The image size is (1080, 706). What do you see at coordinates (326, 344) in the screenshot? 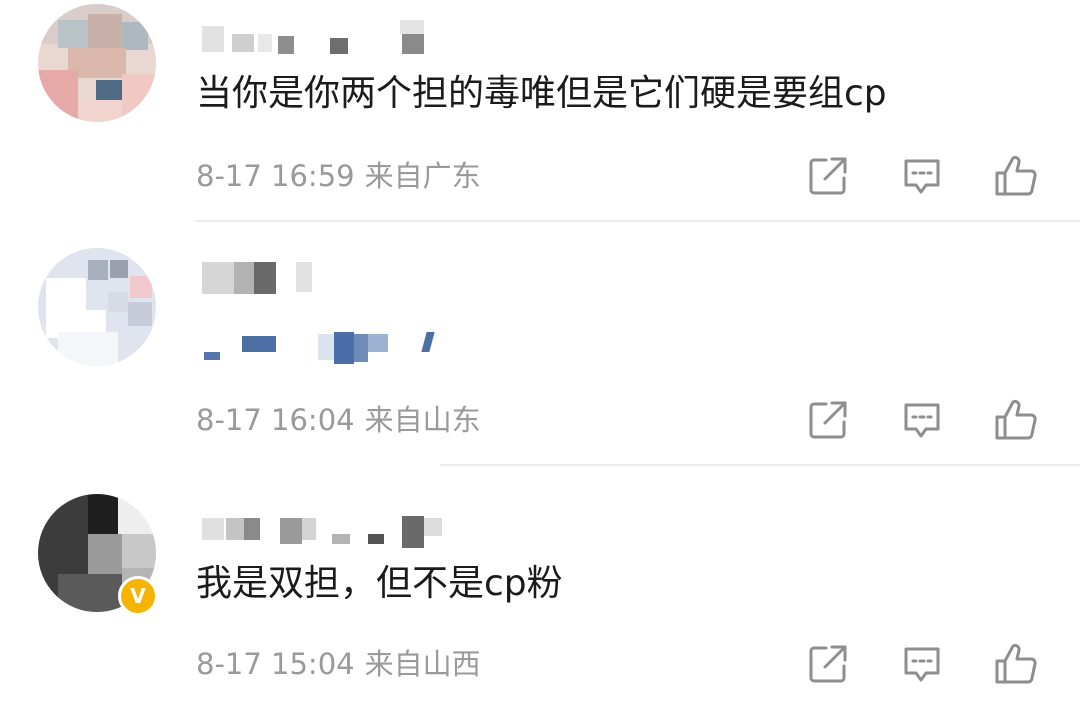
I see `comment-text` at bounding box center [326, 344].